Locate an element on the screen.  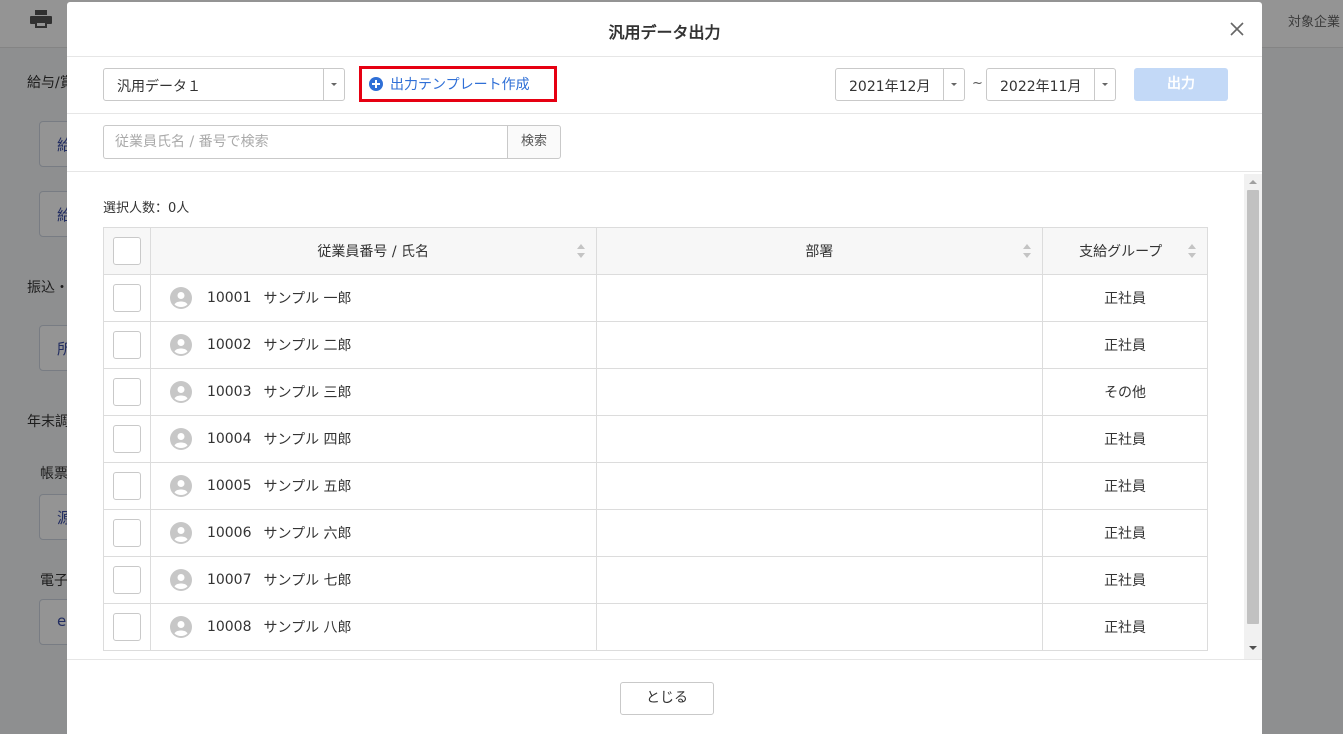
header-department-label: 部署 is located at coordinates (819, 252).